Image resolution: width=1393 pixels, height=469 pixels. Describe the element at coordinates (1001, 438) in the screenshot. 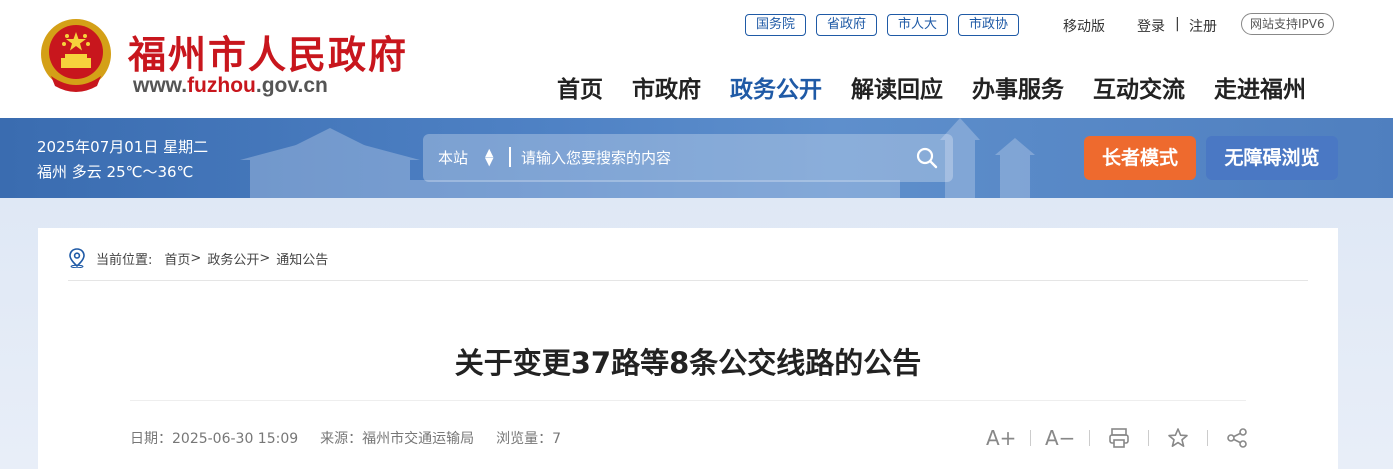

I see `font-larger-button: A+` at that location.